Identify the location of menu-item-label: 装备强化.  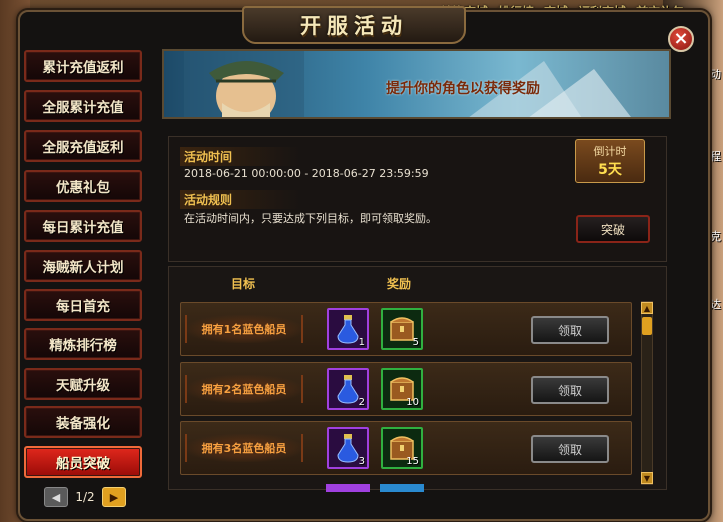
(83, 424).